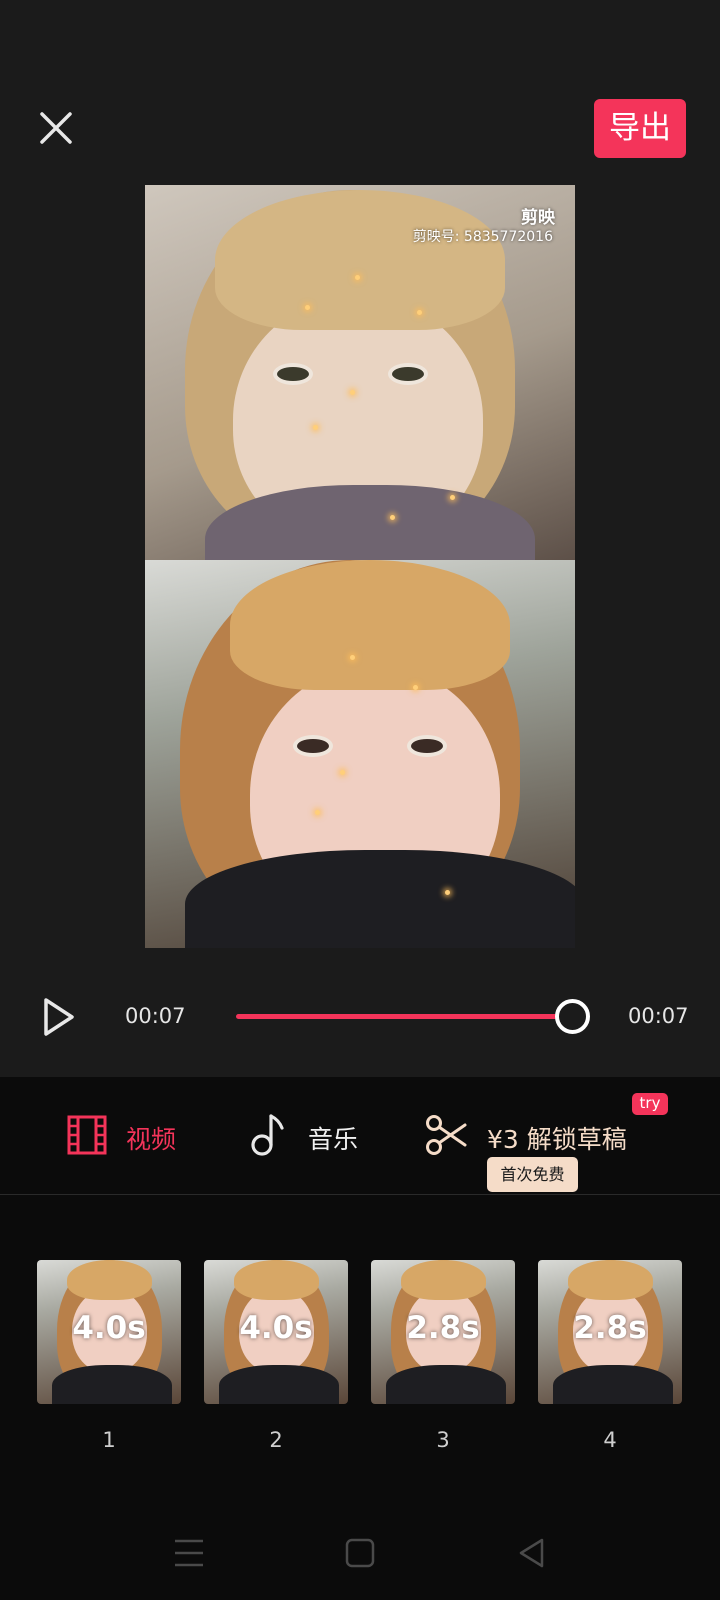 The image size is (720, 1600). Describe the element at coordinates (572, 1016) in the screenshot. I see `progress-thumb` at that location.